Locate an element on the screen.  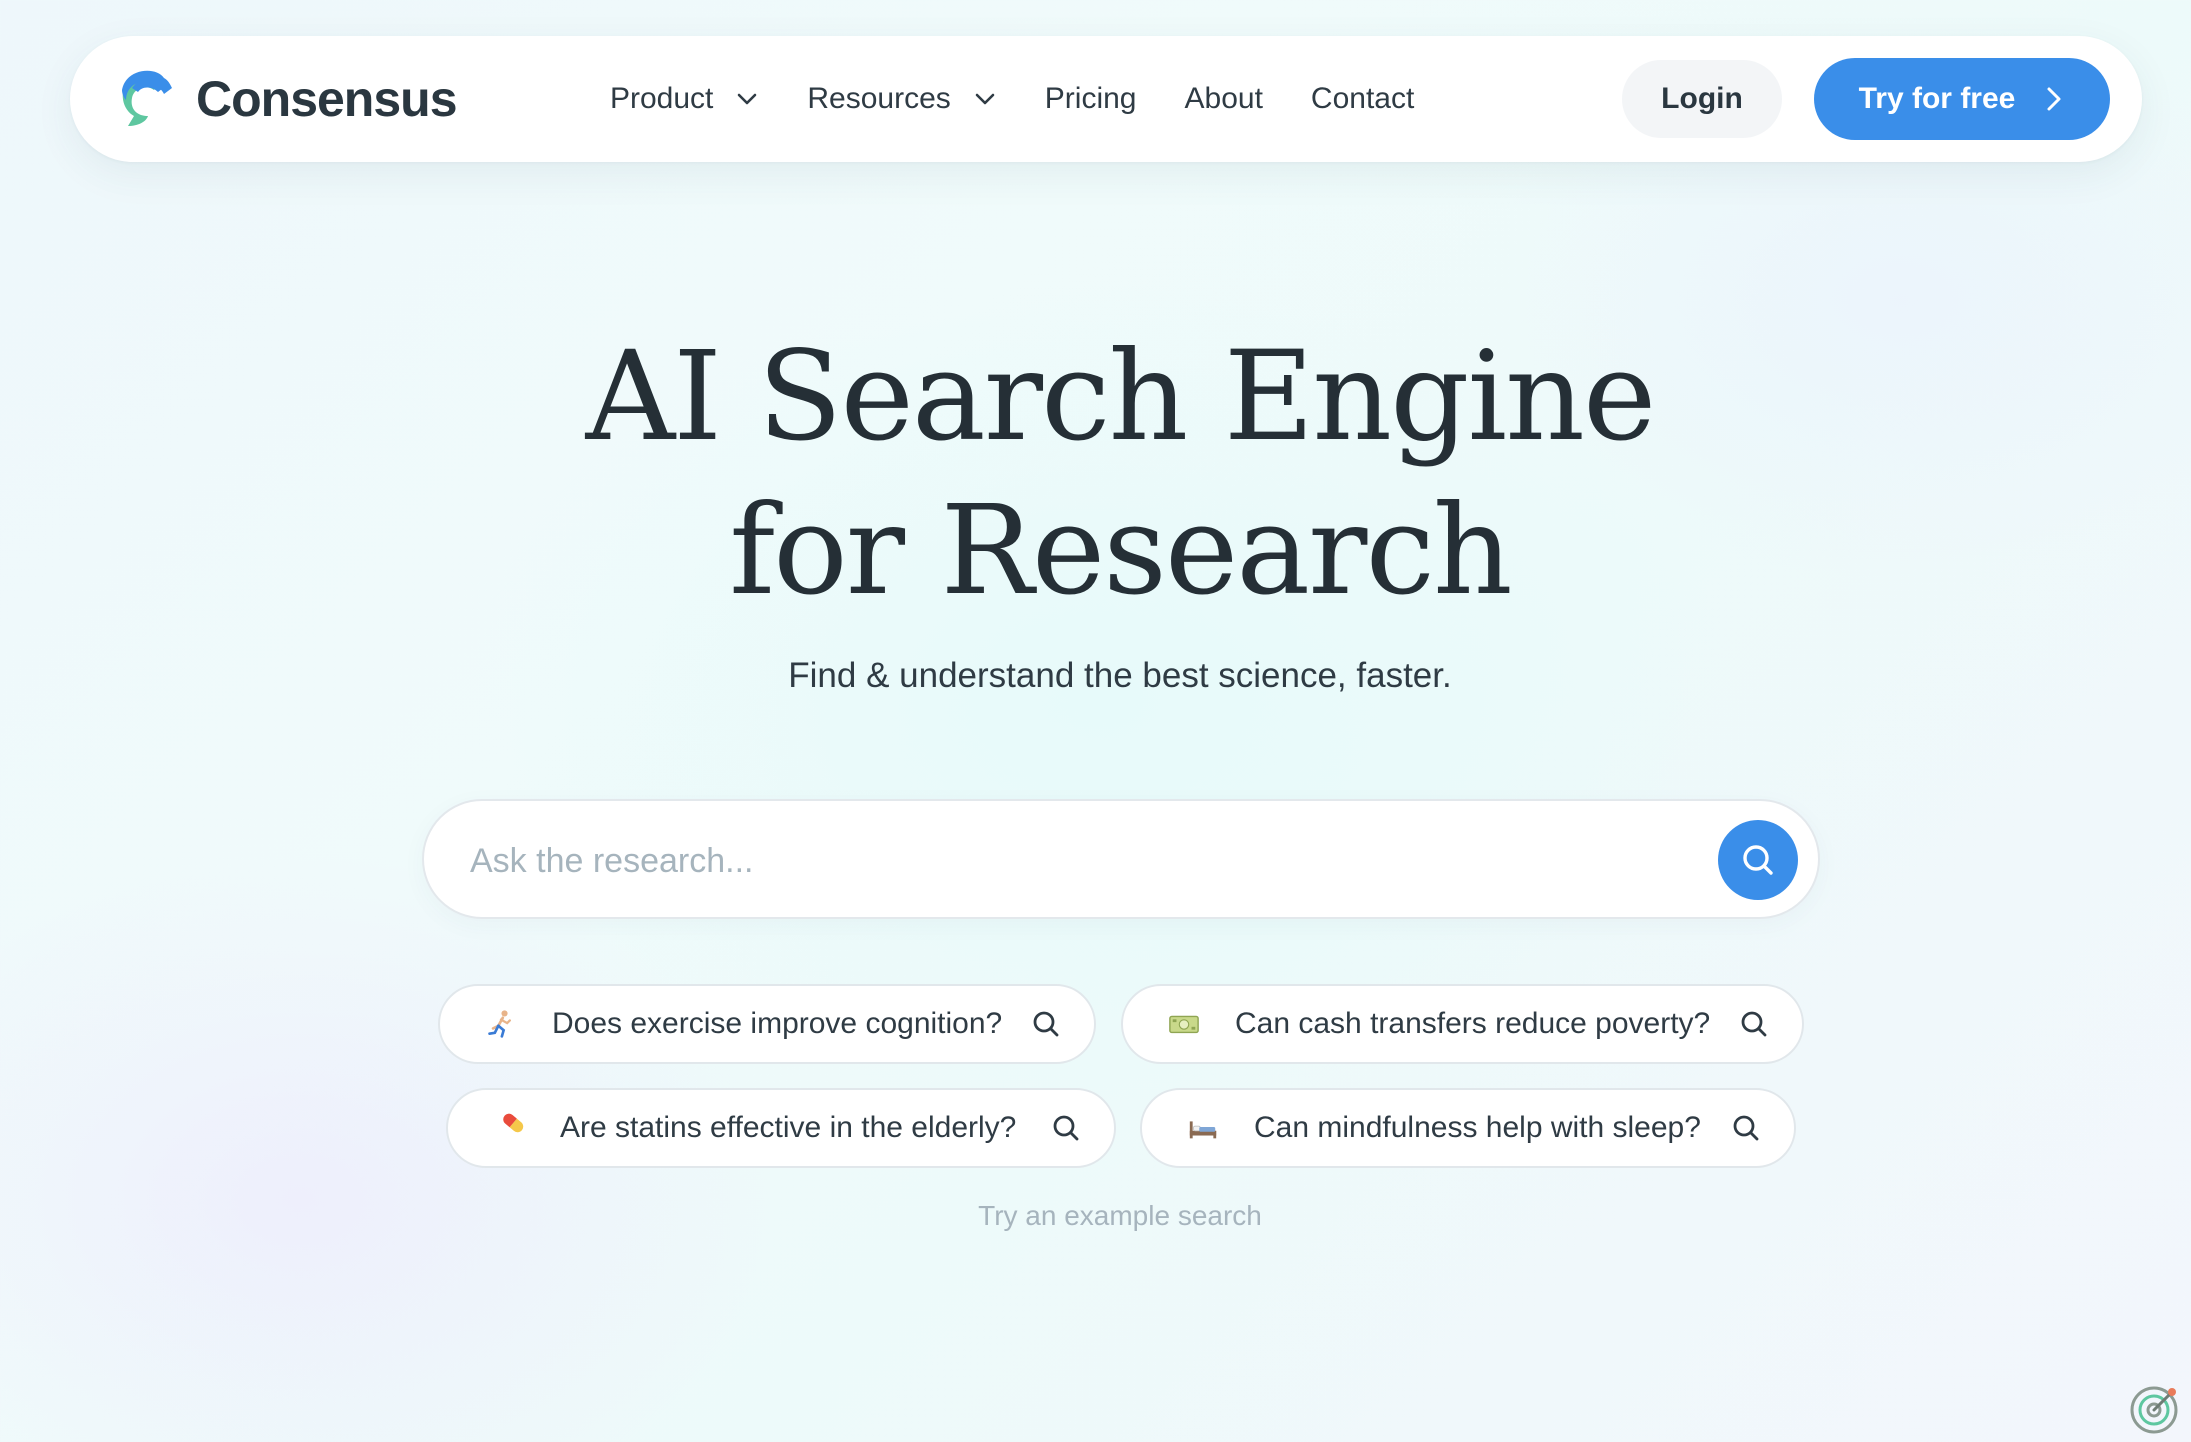
nav-item-about: About is located at coordinates (1224, 99).